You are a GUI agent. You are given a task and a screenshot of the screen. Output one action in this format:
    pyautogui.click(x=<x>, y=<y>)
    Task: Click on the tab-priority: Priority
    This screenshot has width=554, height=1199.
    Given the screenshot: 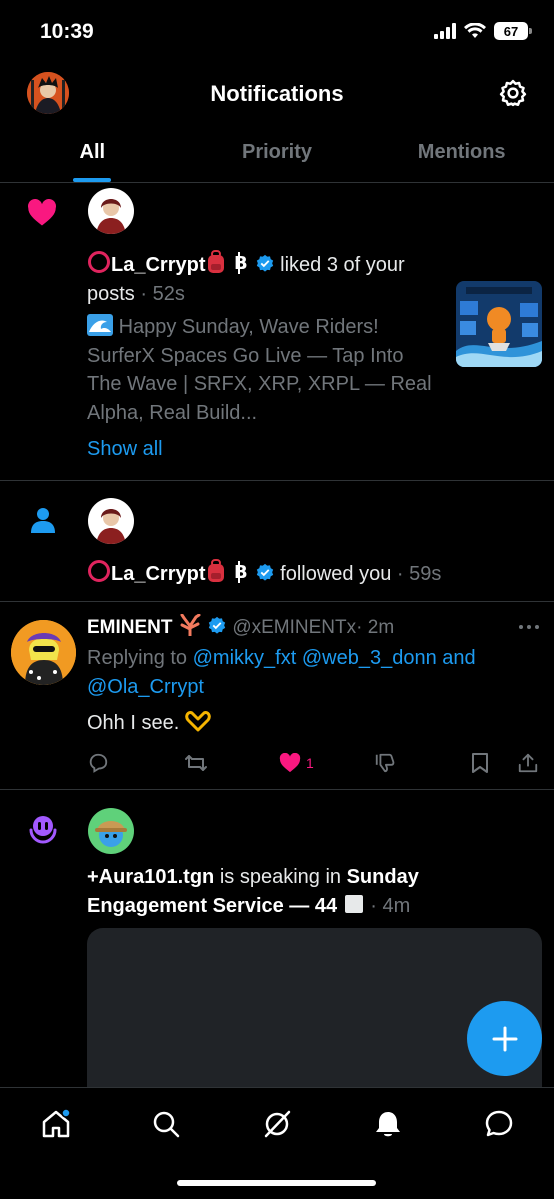 What is the action you would take?
    pyautogui.click(x=277, y=153)
    